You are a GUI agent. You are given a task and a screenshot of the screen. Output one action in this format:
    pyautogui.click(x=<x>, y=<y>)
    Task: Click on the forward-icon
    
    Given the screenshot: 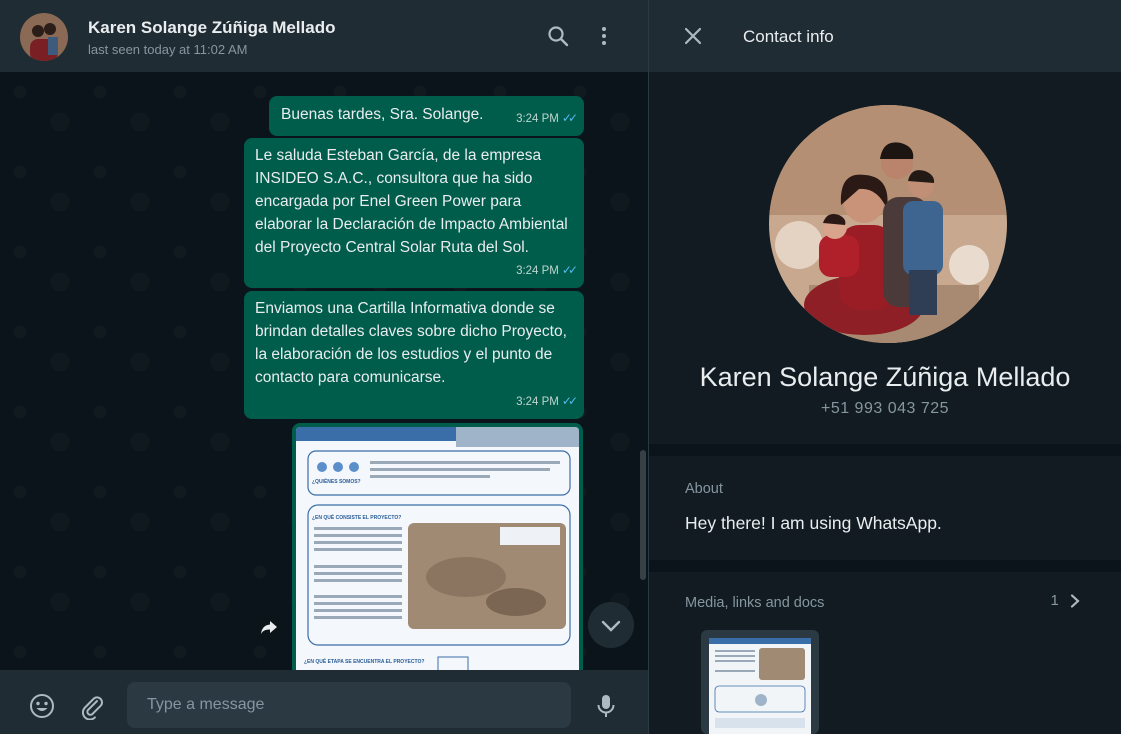 What is the action you would take?
    pyautogui.click(x=269, y=627)
    